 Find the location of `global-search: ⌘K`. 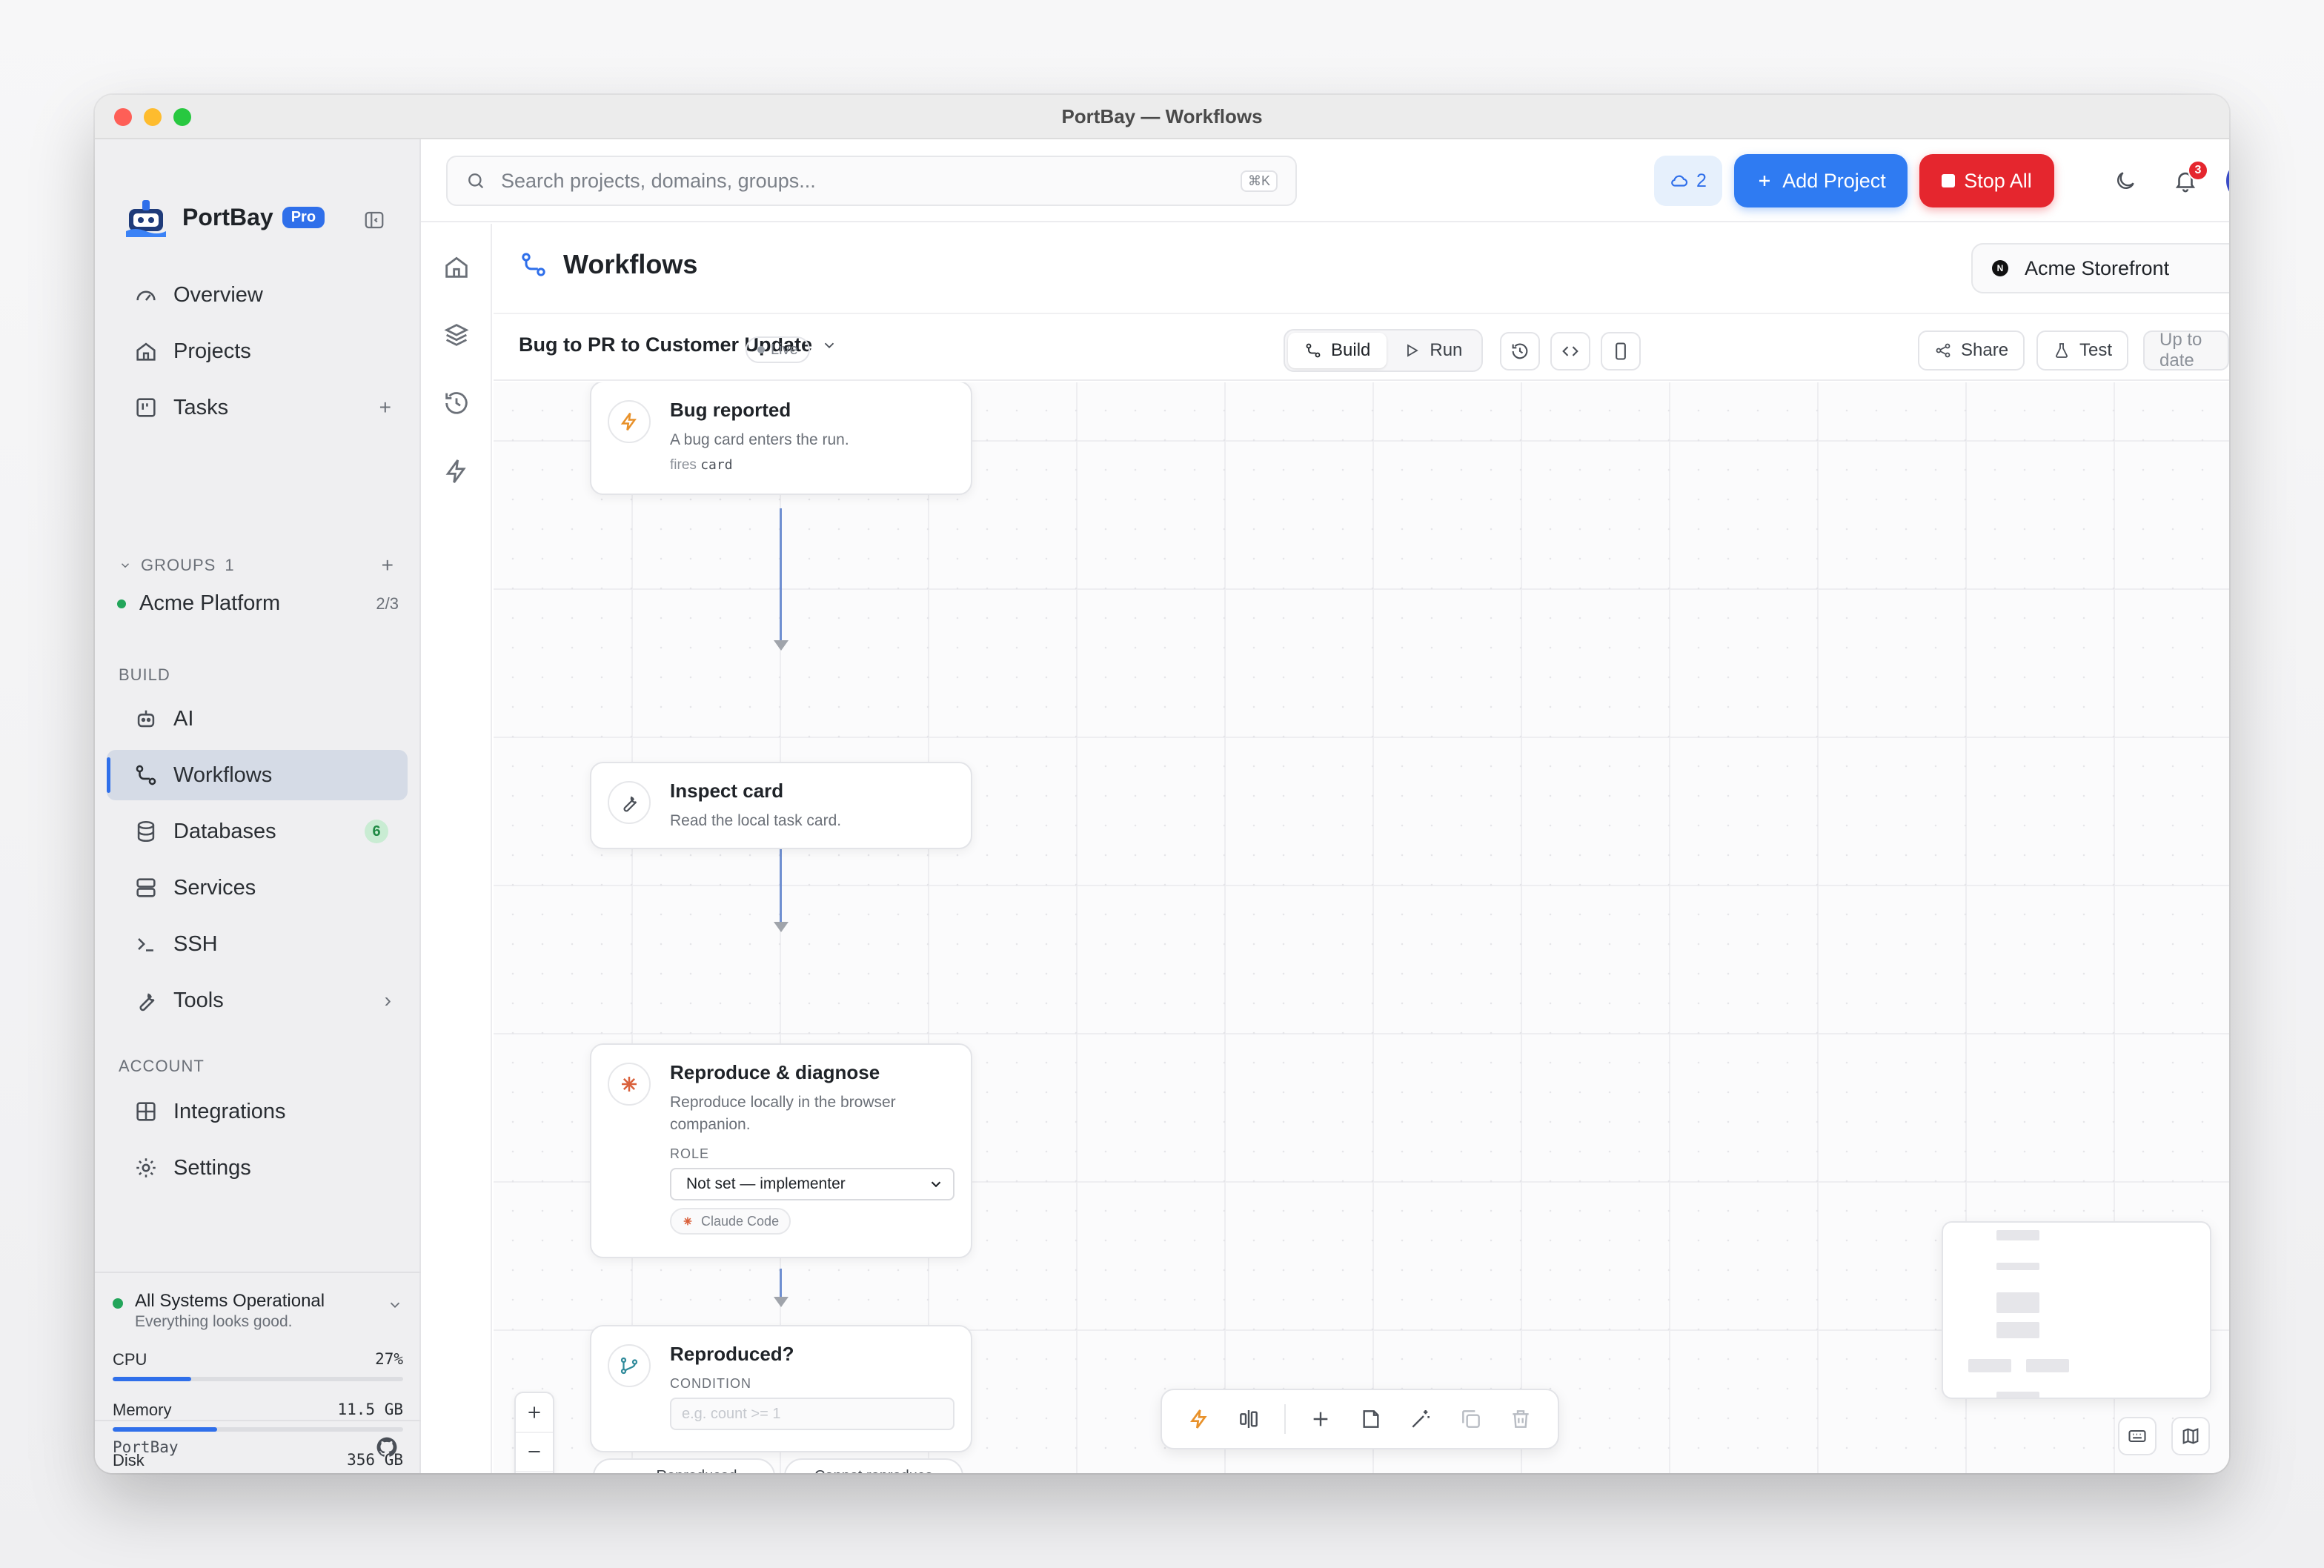

global-search: ⌘K is located at coordinates (871, 181).